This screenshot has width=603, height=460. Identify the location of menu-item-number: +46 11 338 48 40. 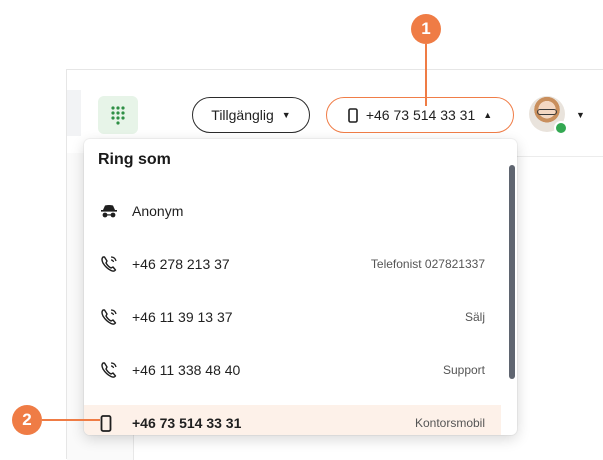
(186, 370).